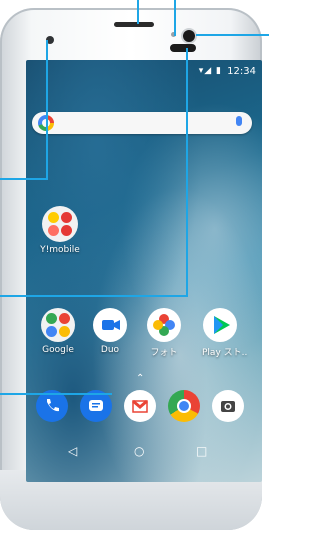 Image resolution: width=320 pixels, height=536 pixels. Describe the element at coordinates (60, 250) in the screenshot. I see `folder-label: Y!mobile` at that location.